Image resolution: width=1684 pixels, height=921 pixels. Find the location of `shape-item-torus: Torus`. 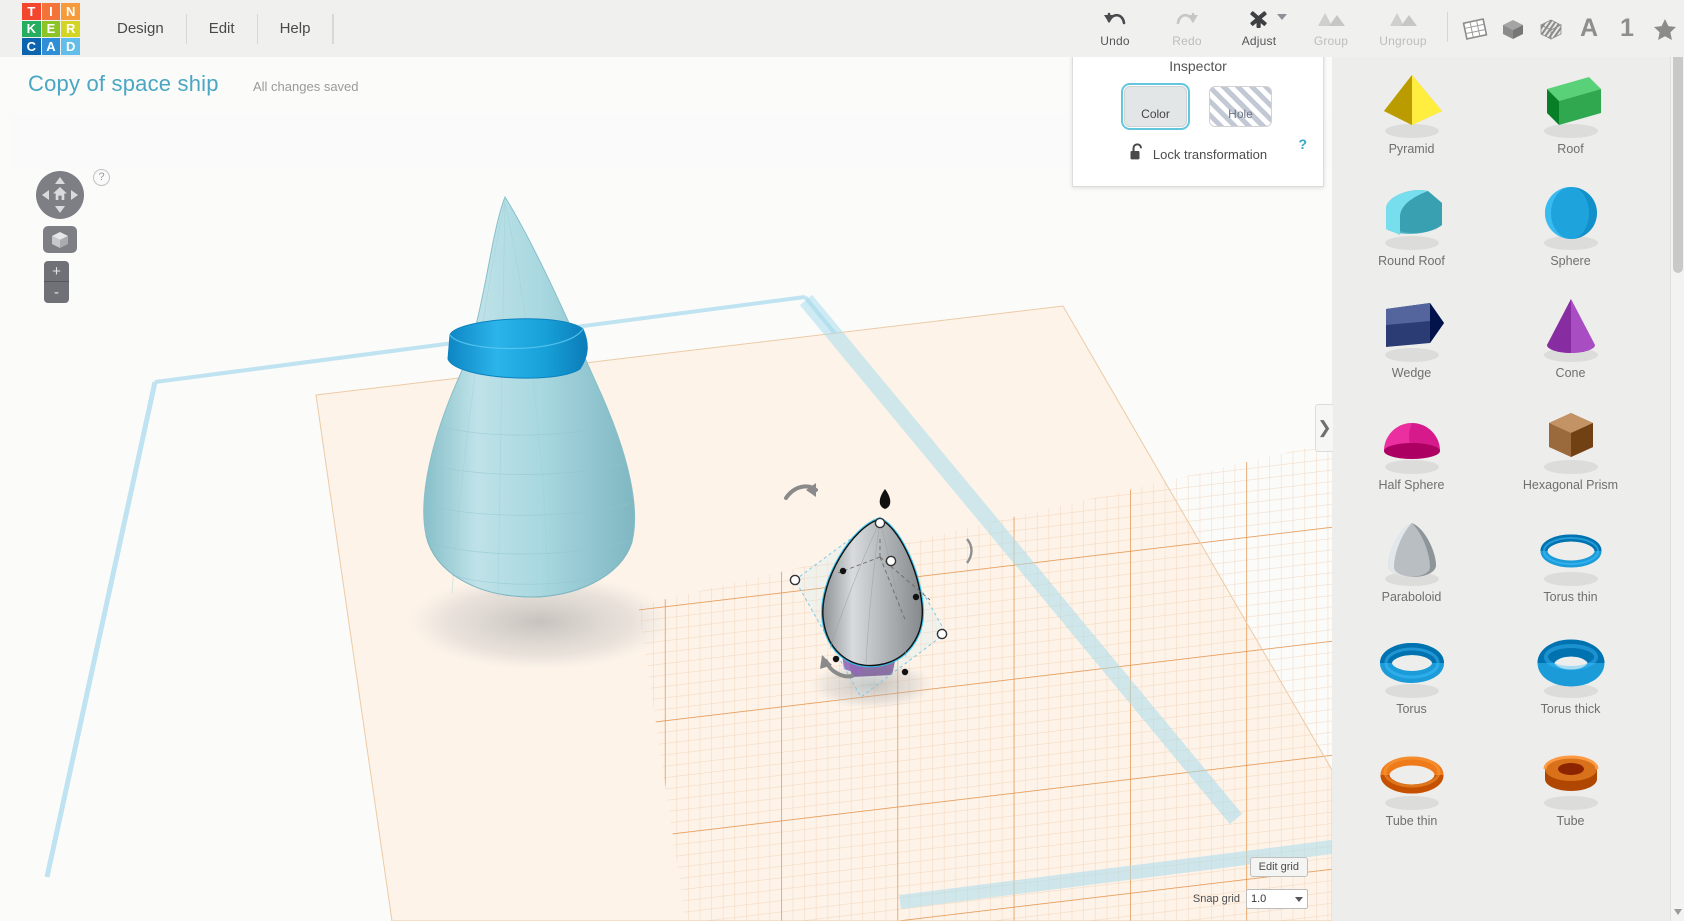

shape-item-torus: Torus is located at coordinates (1411, 666).